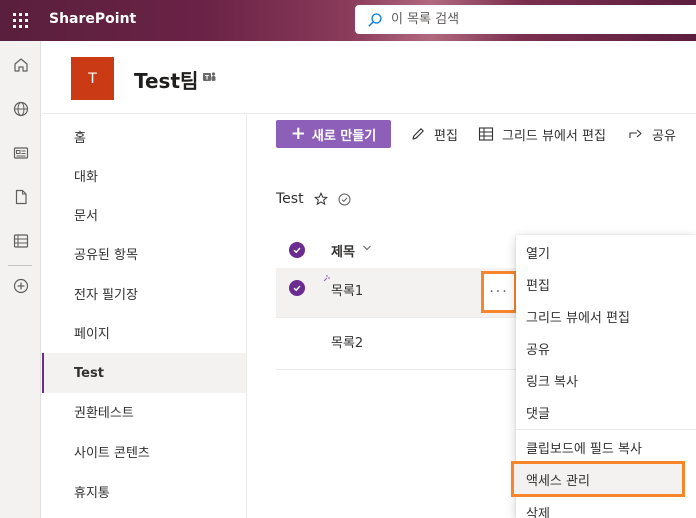 The height and width of the screenshot is (518, 696). Describe the element at coordinates (20, 265) in the screenshot. I see `appbar-divider` at that location.